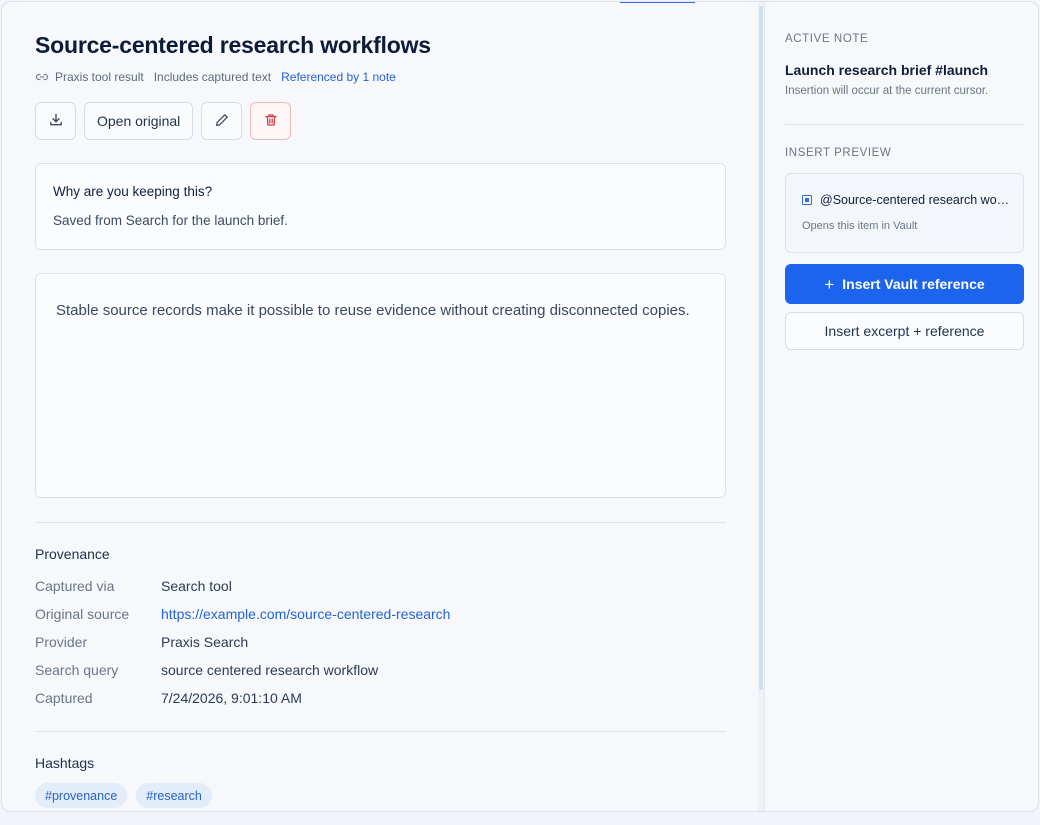  I want to click on preview-reference-text: @Source-centered research workflows, so click(916, 200).